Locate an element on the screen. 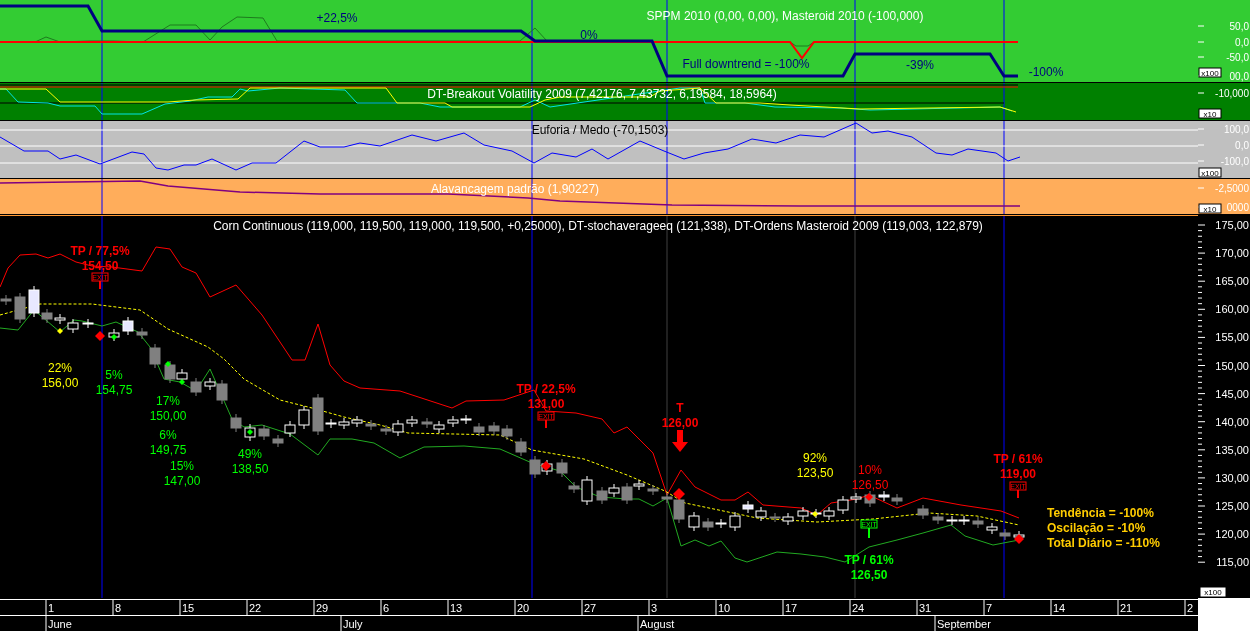 Image resolution: width=1250 pixels, height=631 pixels. trade-annotation: 6% 149,75 is located at coordinates (168, 442).